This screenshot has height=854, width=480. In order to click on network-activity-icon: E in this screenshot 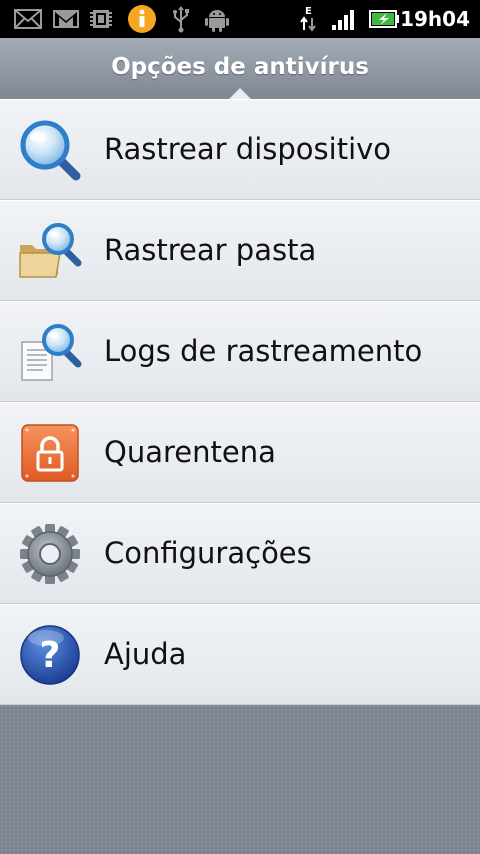, I will do `click(309, 19)`.